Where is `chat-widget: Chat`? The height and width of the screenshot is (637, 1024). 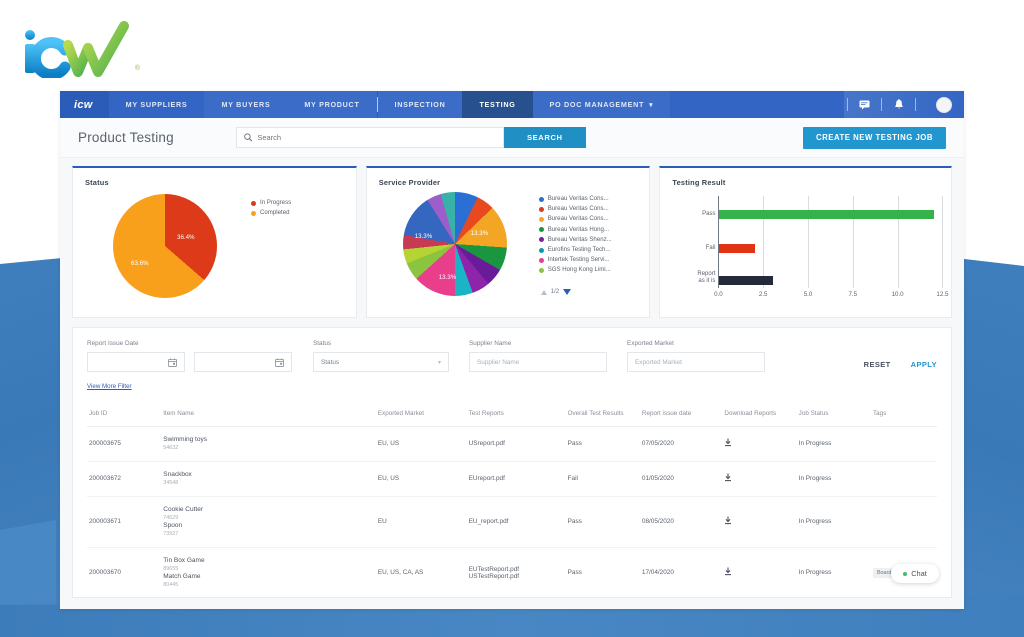 chat-widget: Chat is located at coordinates (915, 573).